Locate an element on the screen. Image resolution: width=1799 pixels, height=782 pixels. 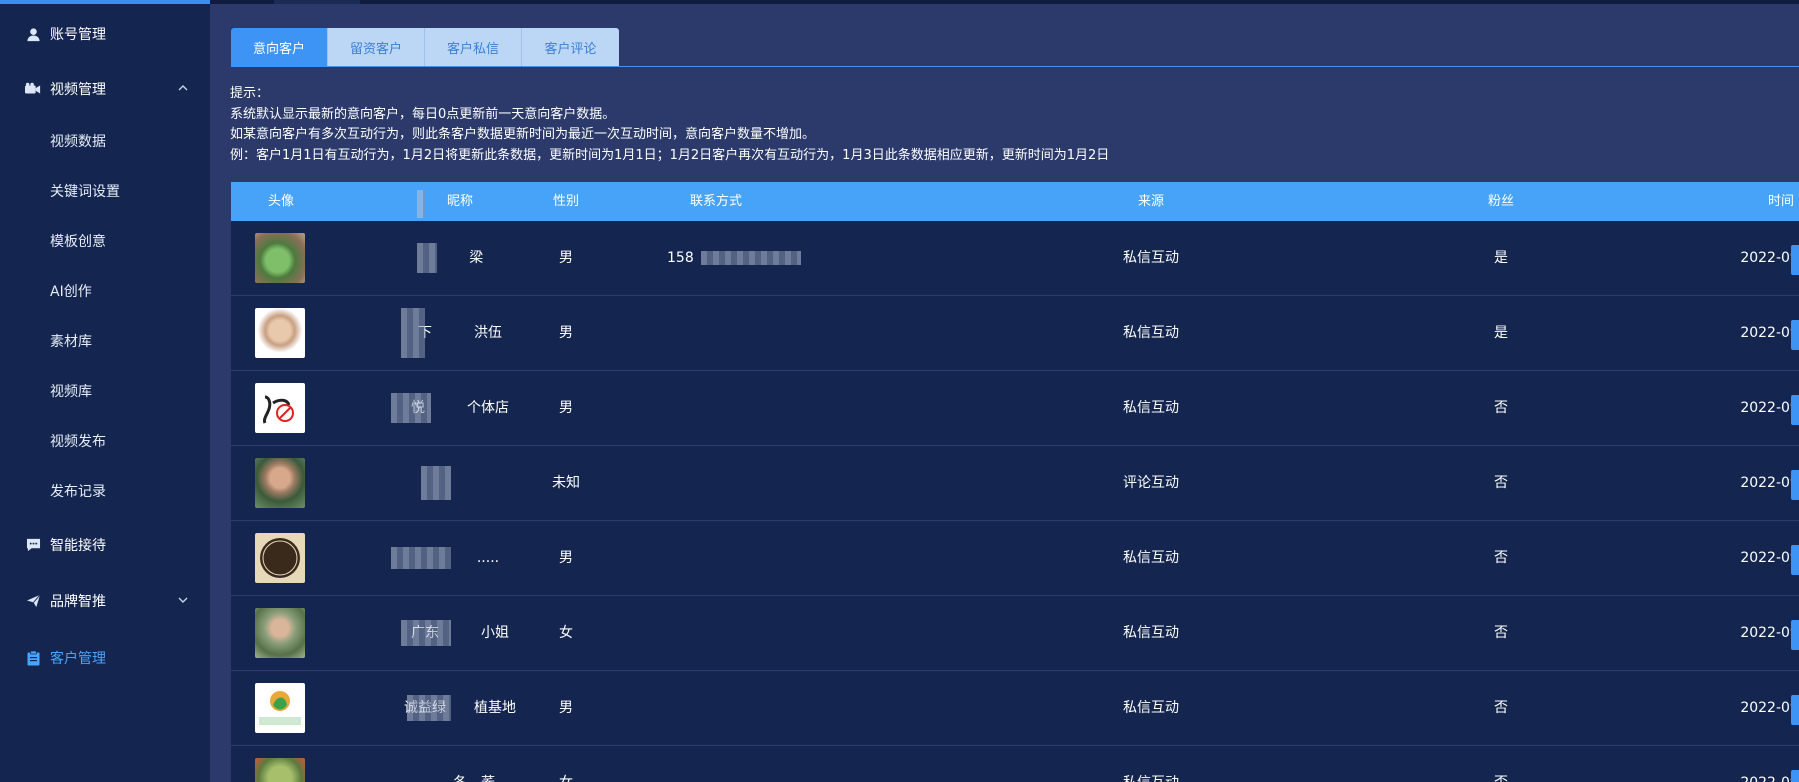
tab-lead-customers: 留资客户 is located at coordinates (376, 47).